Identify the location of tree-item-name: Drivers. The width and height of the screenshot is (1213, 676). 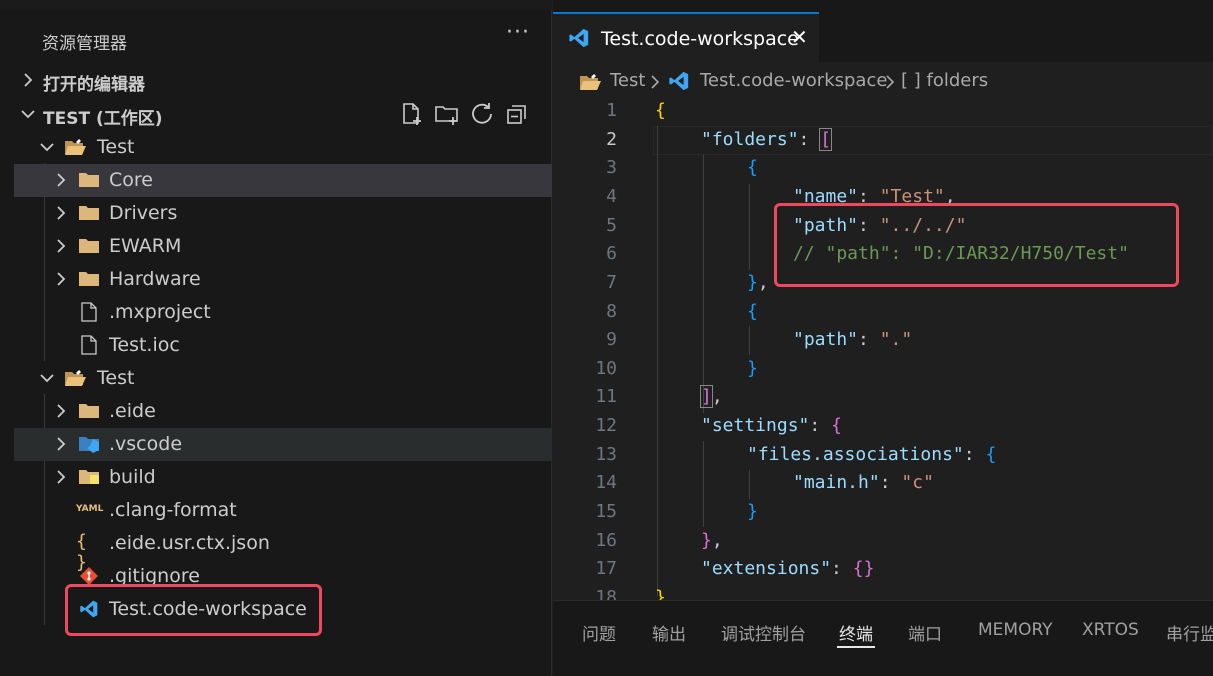
(143, 213).